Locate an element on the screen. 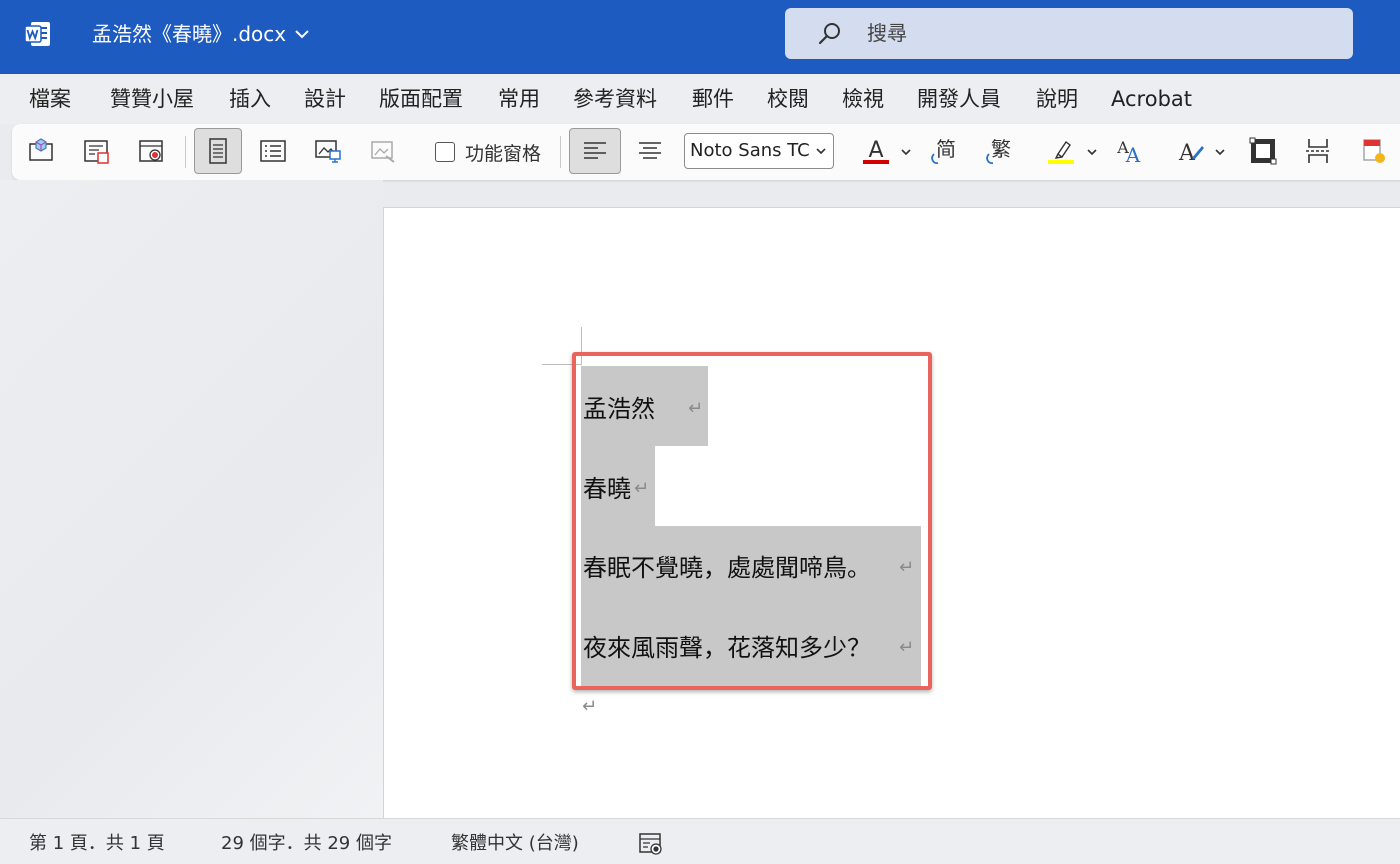 The height and width of the screenshot is (864, 1400). page-break-icon is located at coordinates (1318, 151).